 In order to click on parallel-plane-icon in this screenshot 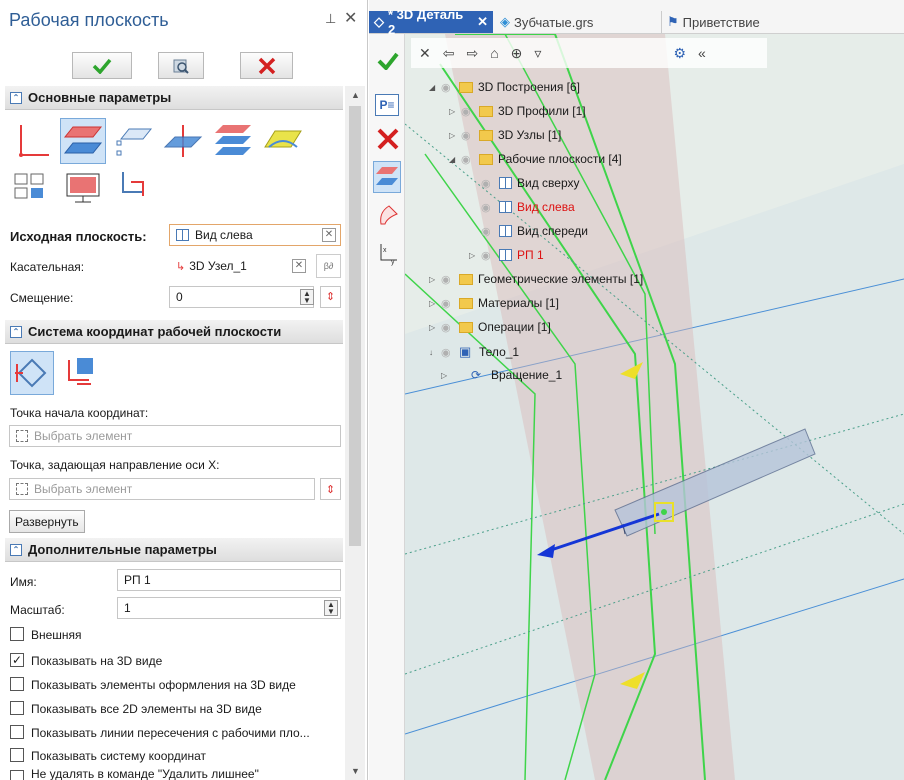, I will do `click(83, 141)`.